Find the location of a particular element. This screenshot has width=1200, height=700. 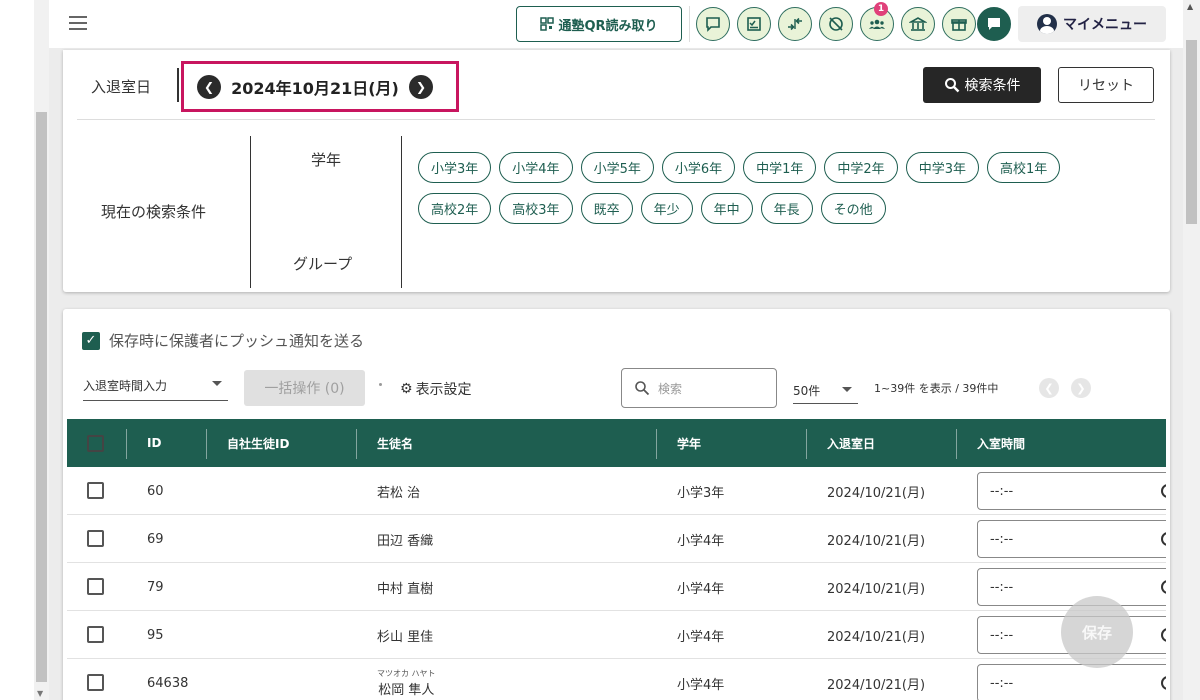

grade-chip: 中学3年 is located at coordinates (942, 167).